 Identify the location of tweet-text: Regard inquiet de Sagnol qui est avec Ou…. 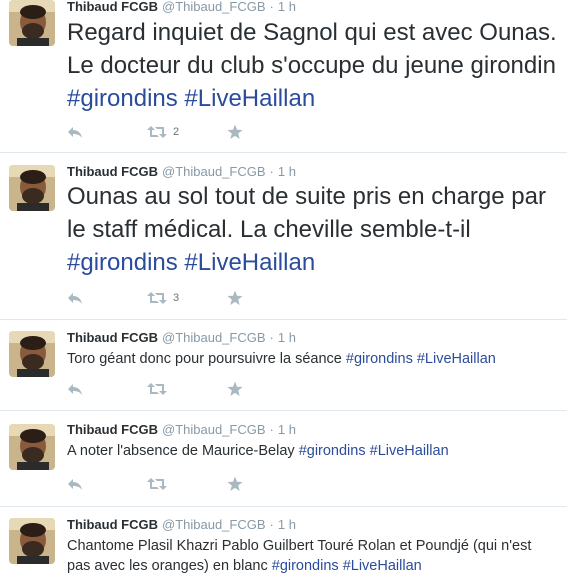
(314, 65).